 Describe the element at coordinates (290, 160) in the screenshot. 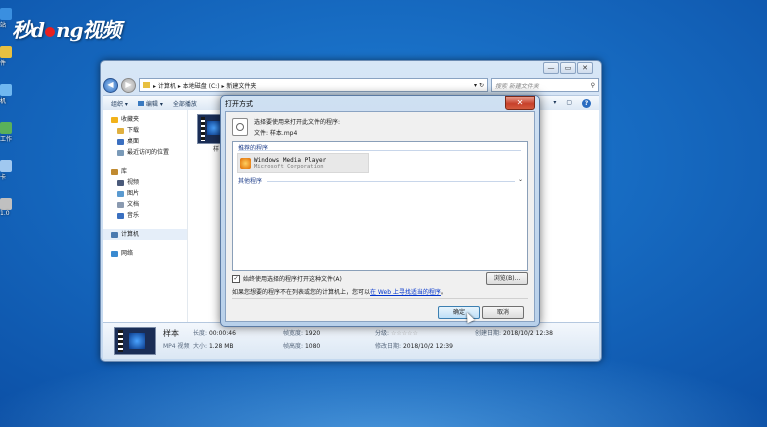

I see `program-name: Windows Media Player` at that location.